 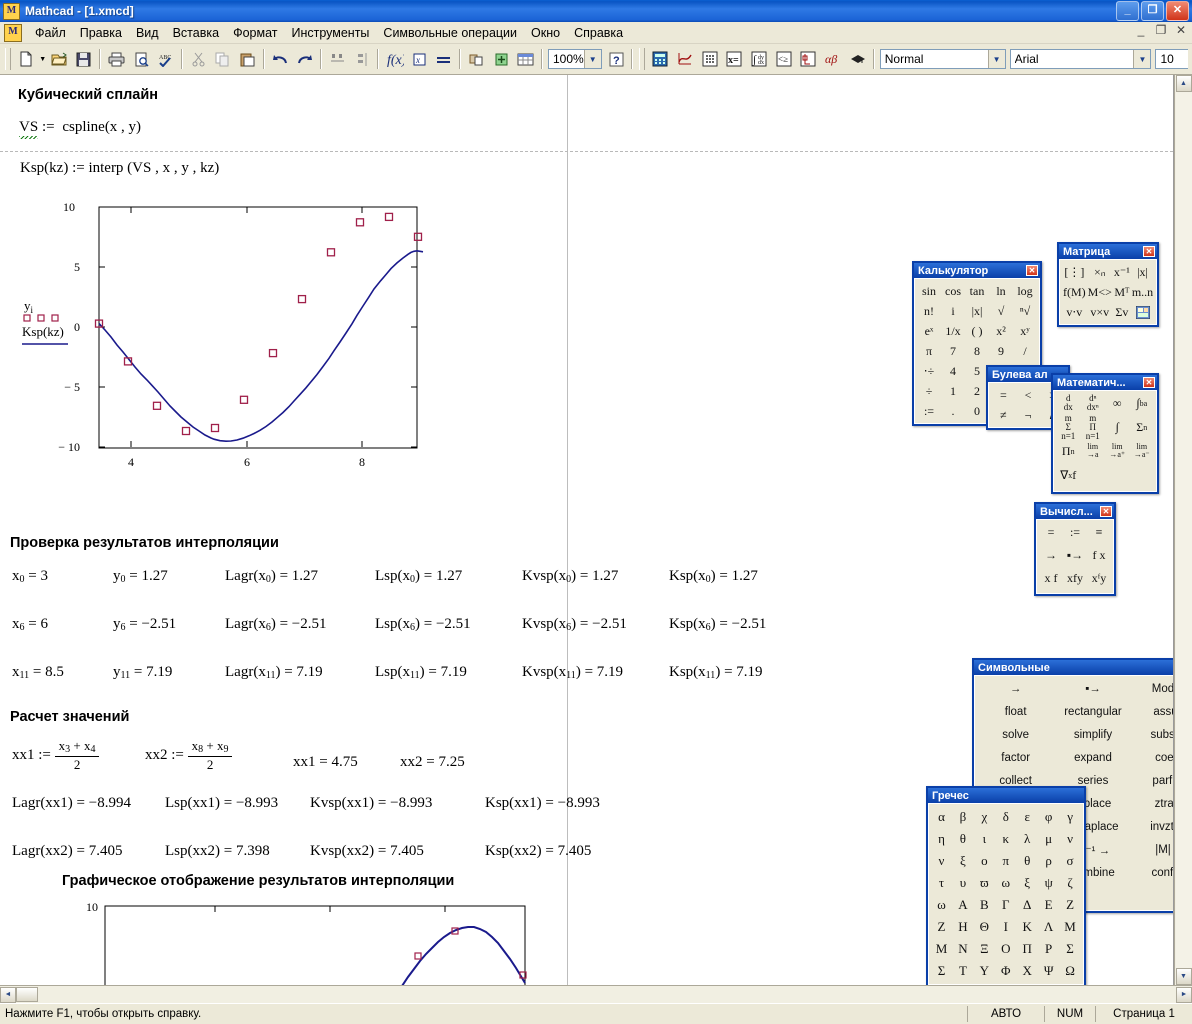 I want to click on result-xx1: xx1 = 4.75, so click(x=325, y=762).